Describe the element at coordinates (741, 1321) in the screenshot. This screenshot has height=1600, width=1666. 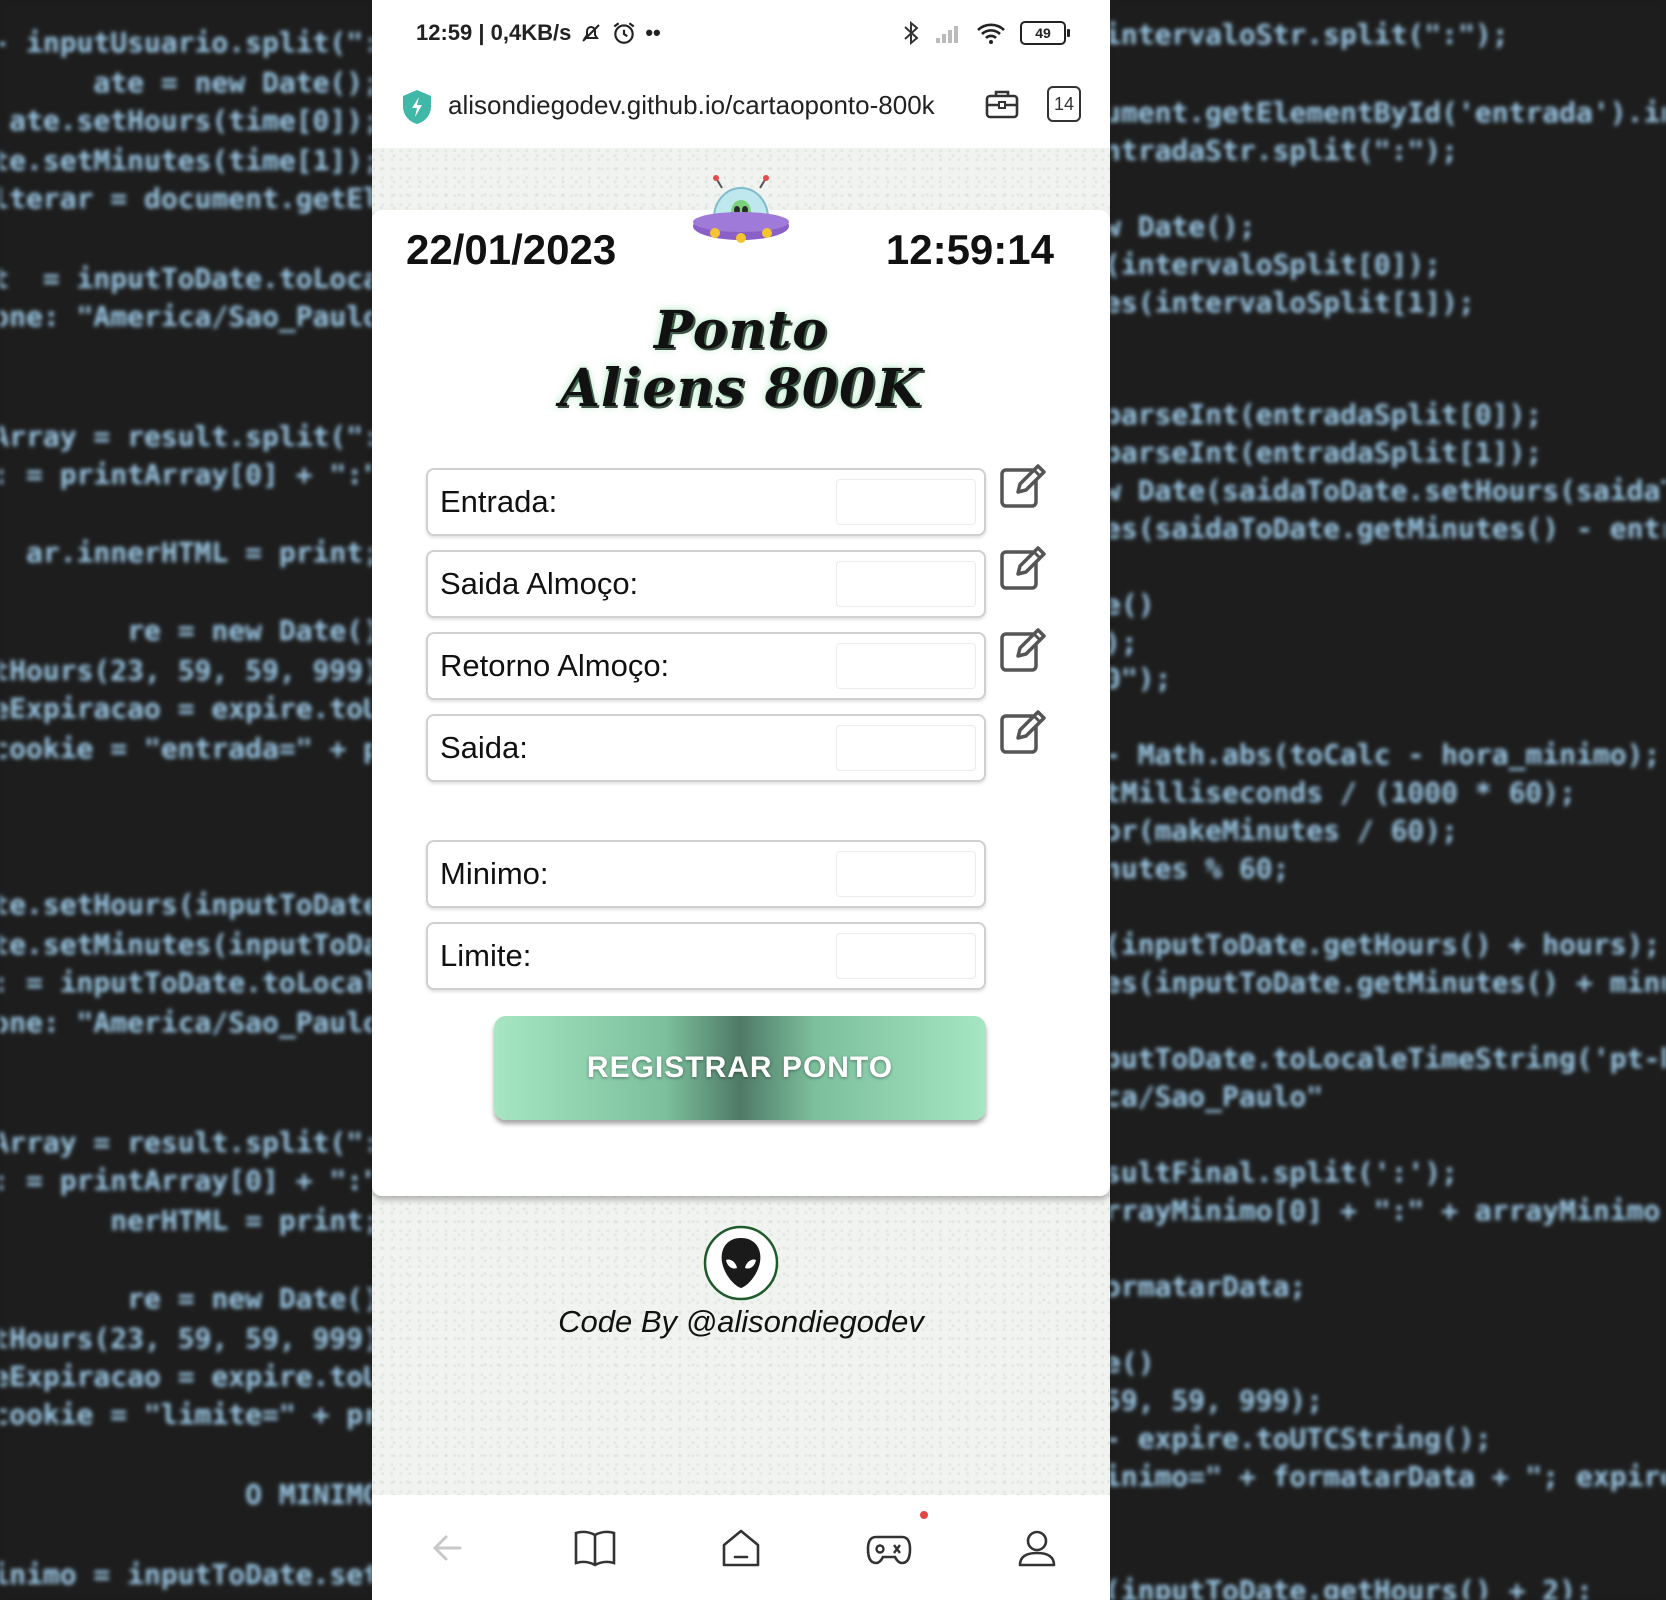
I see `footer-credit: Code By @alisondiegodev` at that location.